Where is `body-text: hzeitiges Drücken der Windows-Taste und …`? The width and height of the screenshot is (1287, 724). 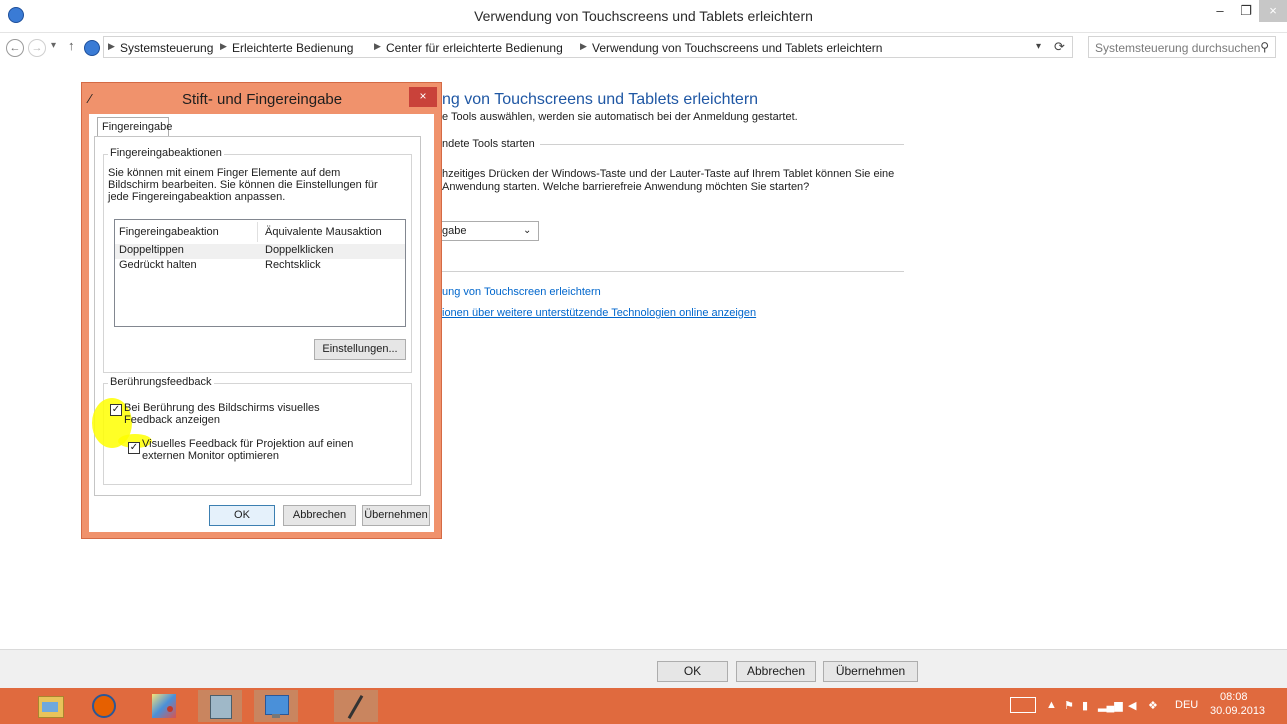 body-text: hzeitiges Drücken der Windows-Taste und … is located at coordinates (668, 174).